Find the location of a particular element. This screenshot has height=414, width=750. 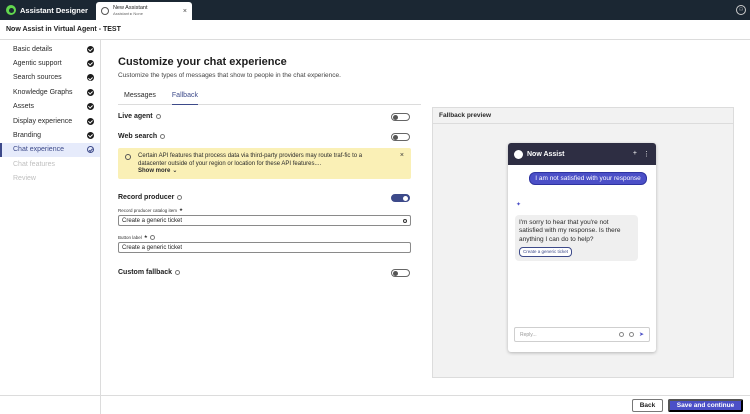

web-search-row: Web search is located at coordinates (142, 136).